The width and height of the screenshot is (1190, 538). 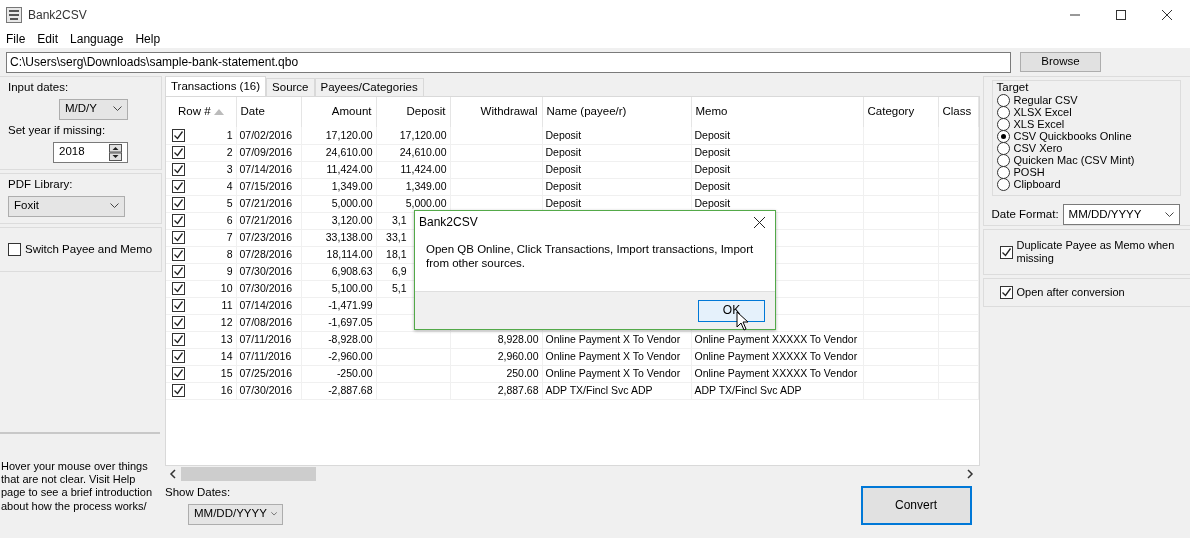 What do you see at coordinates (1029, 173) in the screenshot?
I see `radio-label: POSH` at bounding box center [1029, 173].